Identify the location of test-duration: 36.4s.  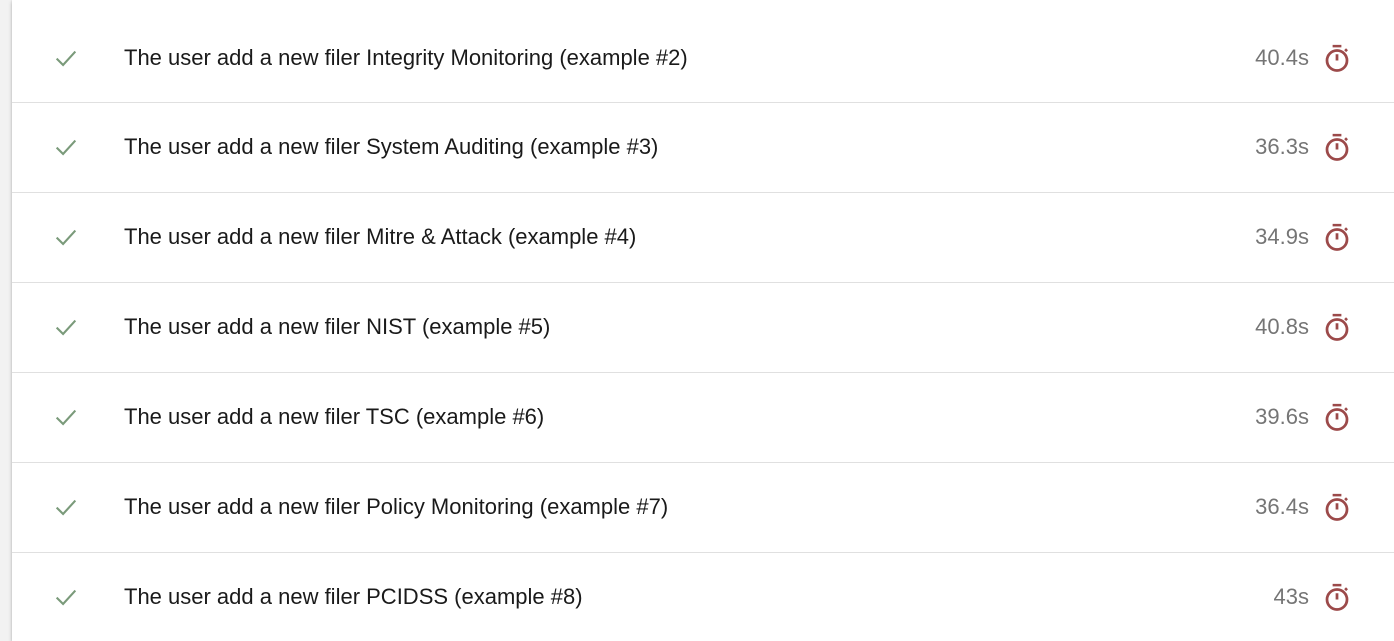
(1282, 506).